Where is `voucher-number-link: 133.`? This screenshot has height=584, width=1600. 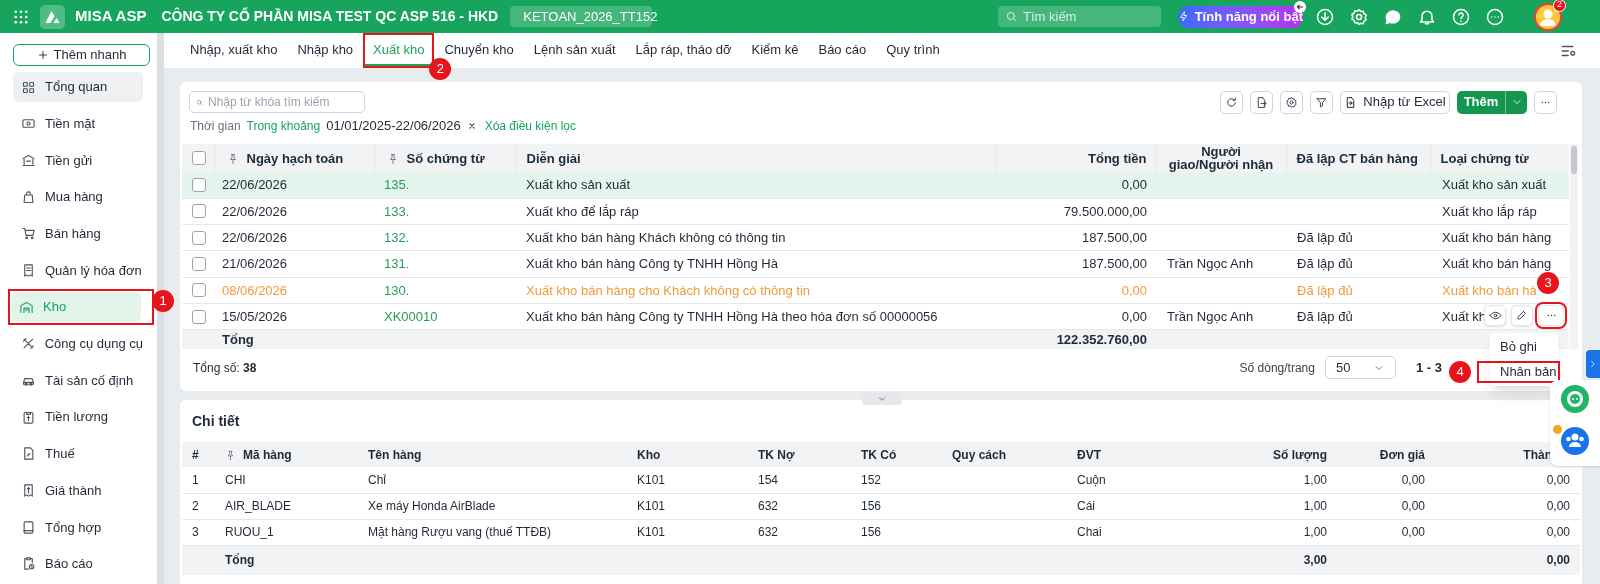
voucher-number-link: 133. is located at coordinates (397, 211).